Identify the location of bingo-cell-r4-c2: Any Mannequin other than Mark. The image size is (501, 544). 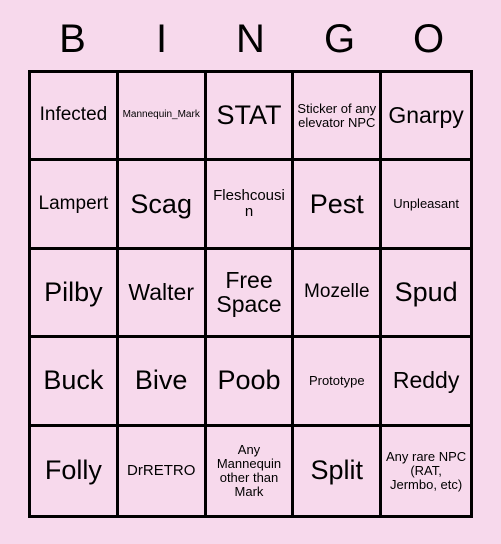
(250, 470).